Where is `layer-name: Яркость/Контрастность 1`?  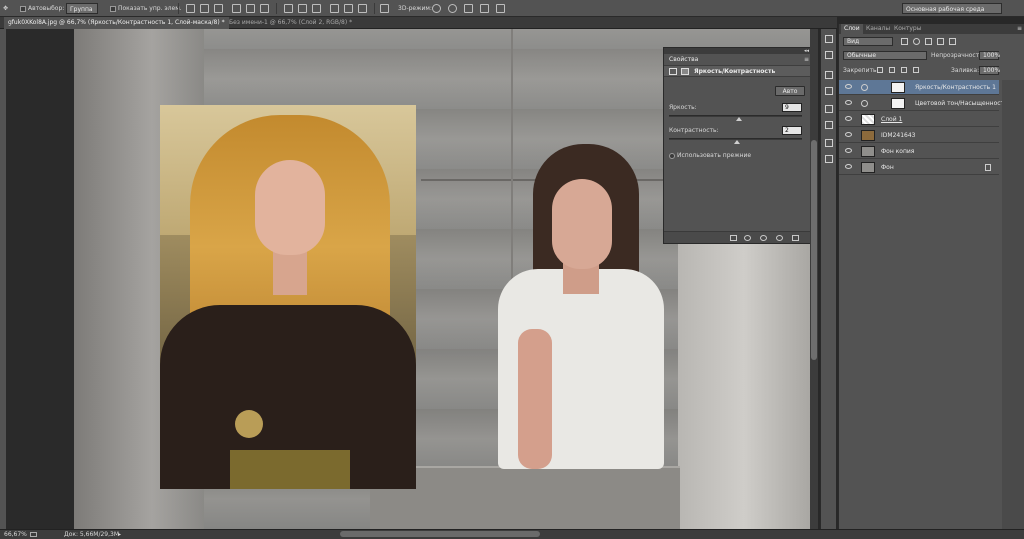 layer-name: Яркость/Контрастность 1 is located at coordinates (955, 87).